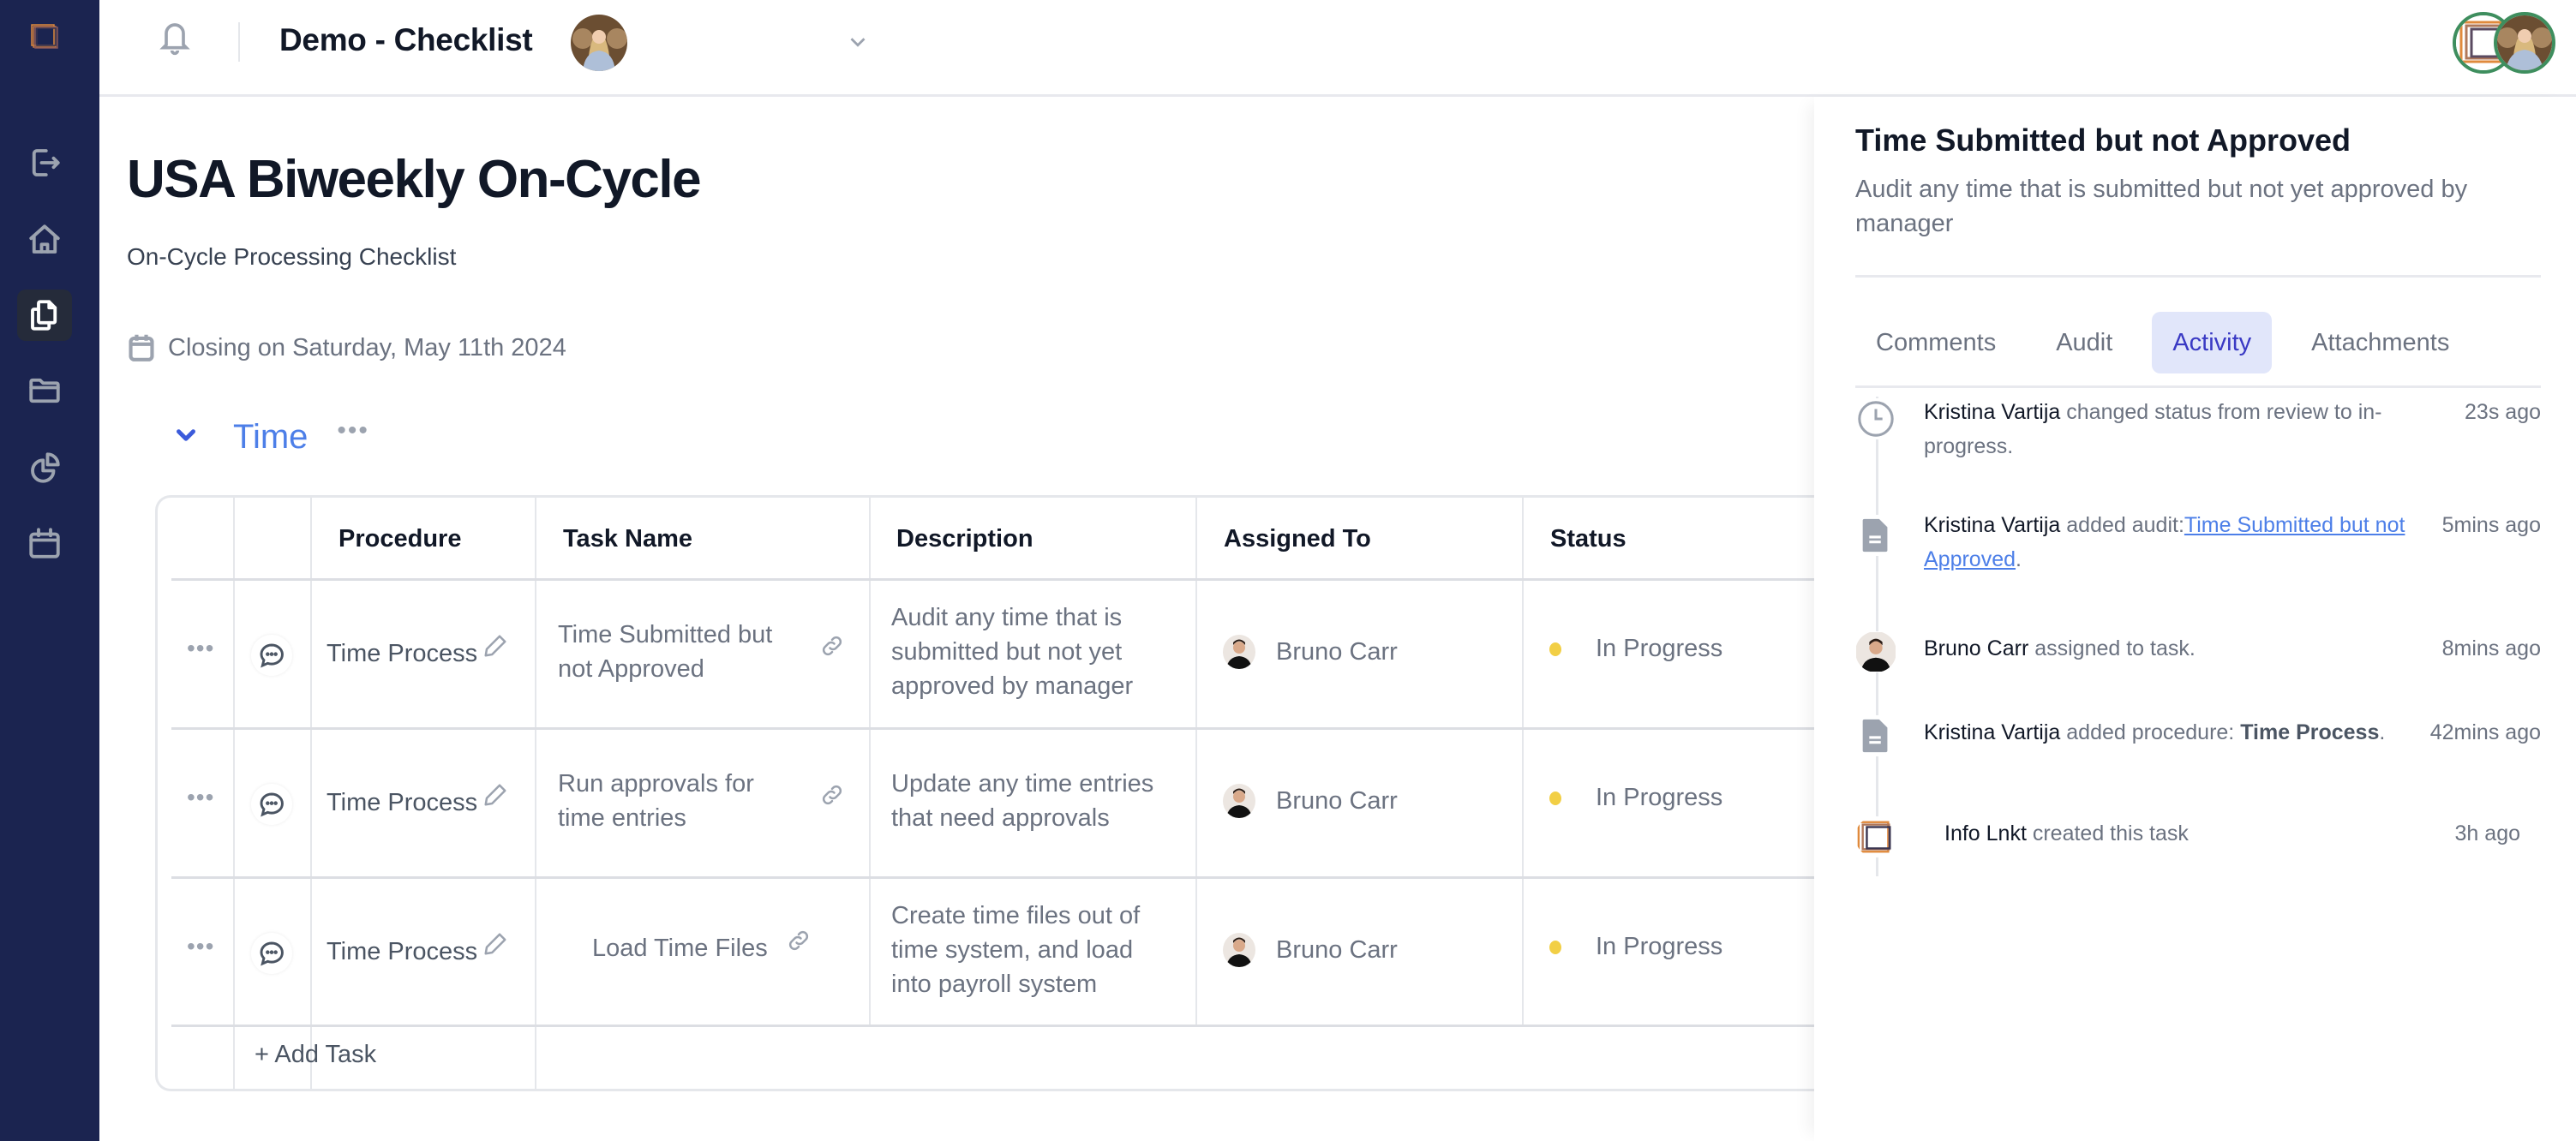  What do you see at coordinates (2380, 342) in the screenshot?
I see `tab-attachments: Attachments` at bounding box center [2380, 342].